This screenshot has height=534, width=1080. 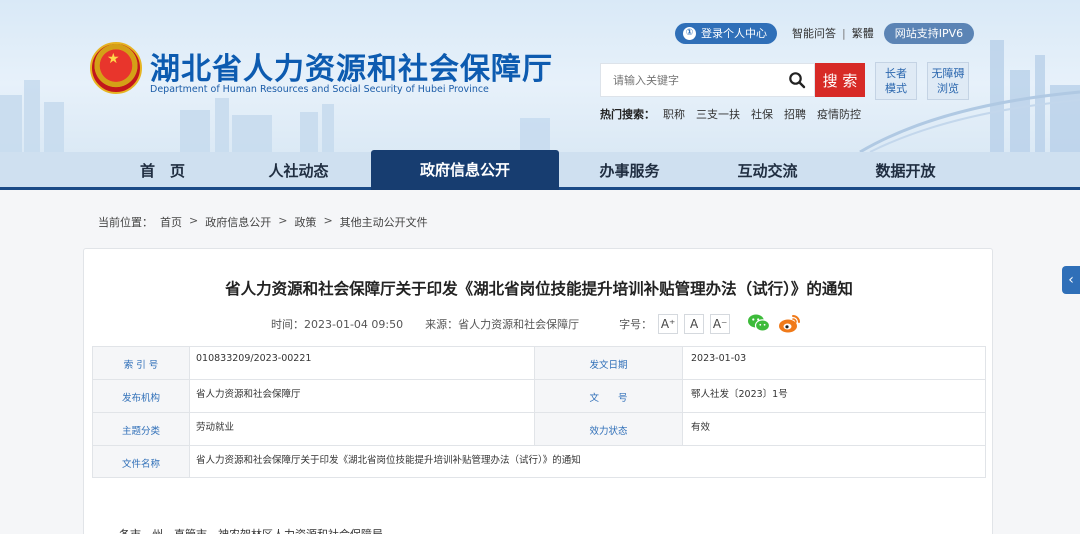 What do you see at coordinates (362, 363) in the screenshot?
I see `index-no-value: 010833209/2023-00221` at bounding box center [362, 363].